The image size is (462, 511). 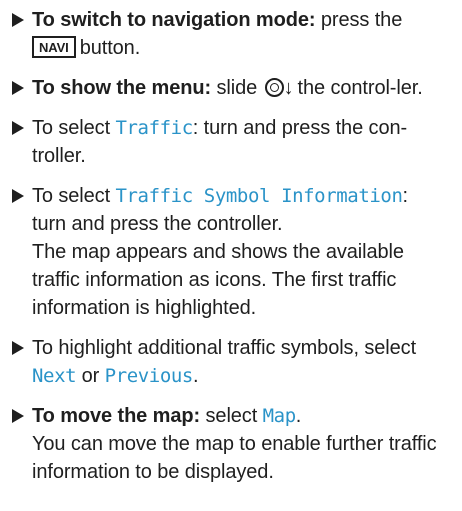 What do you see at coordinates (149, 376) in the screenshot?
I see `menu-item-previous: Previous` at bounding box center [149, 376].